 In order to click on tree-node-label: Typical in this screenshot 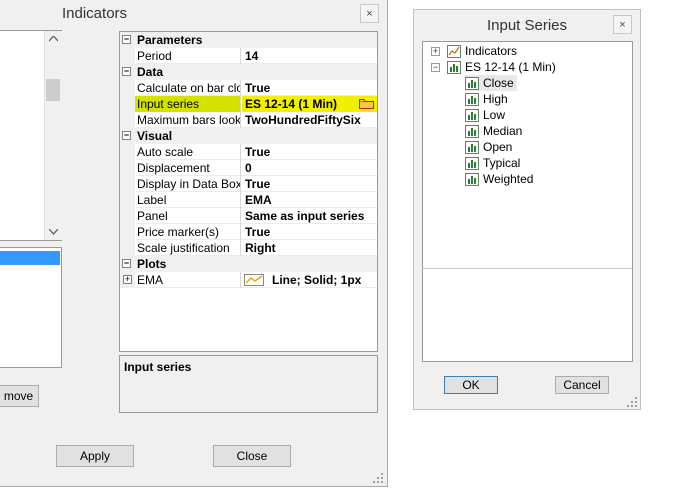, I will do `click(502, 163)`.